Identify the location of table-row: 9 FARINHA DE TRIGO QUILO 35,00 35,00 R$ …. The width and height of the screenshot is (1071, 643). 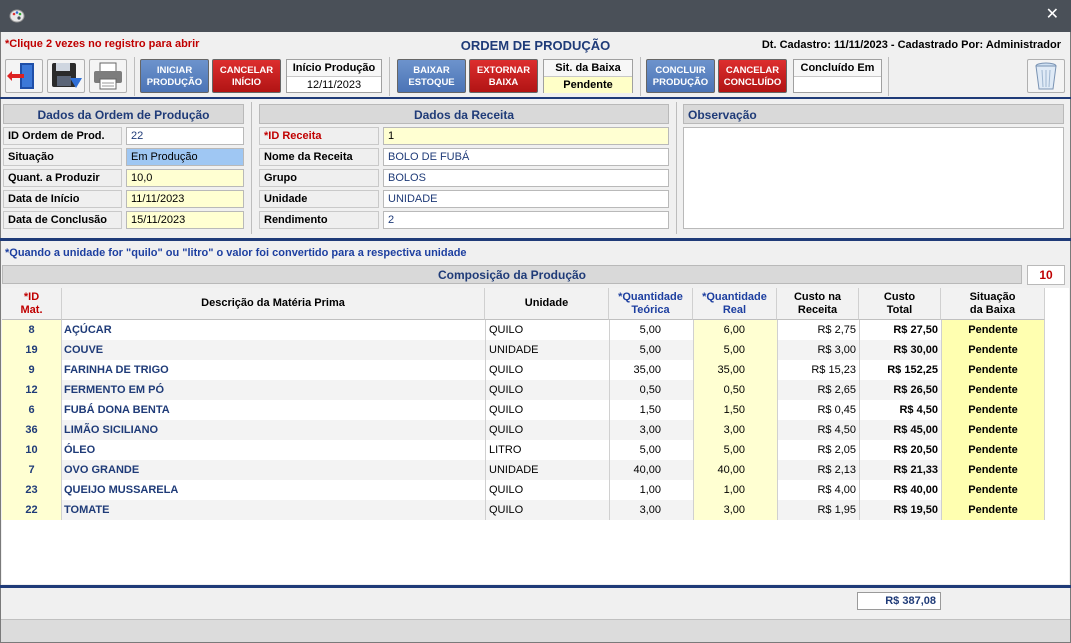
(523, 370).